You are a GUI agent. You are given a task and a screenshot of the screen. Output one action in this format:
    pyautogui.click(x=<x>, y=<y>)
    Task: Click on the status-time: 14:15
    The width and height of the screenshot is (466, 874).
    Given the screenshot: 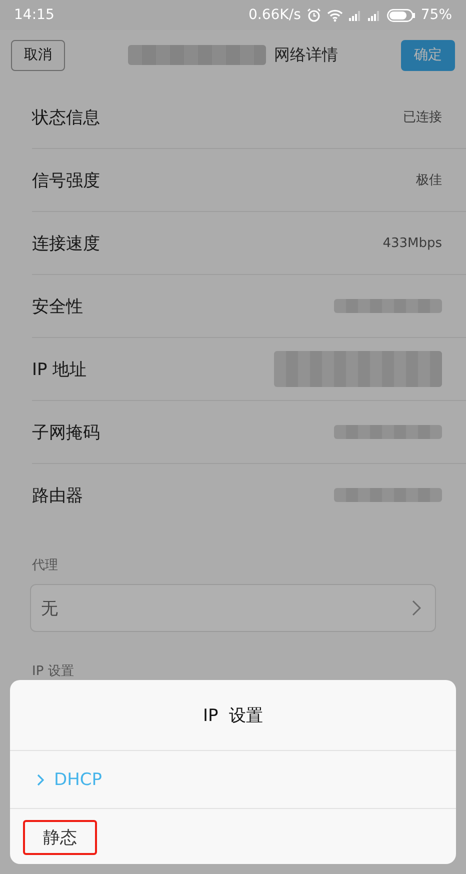 What is the action you would take?
    pyautogui.click(x=34, y=15)
    